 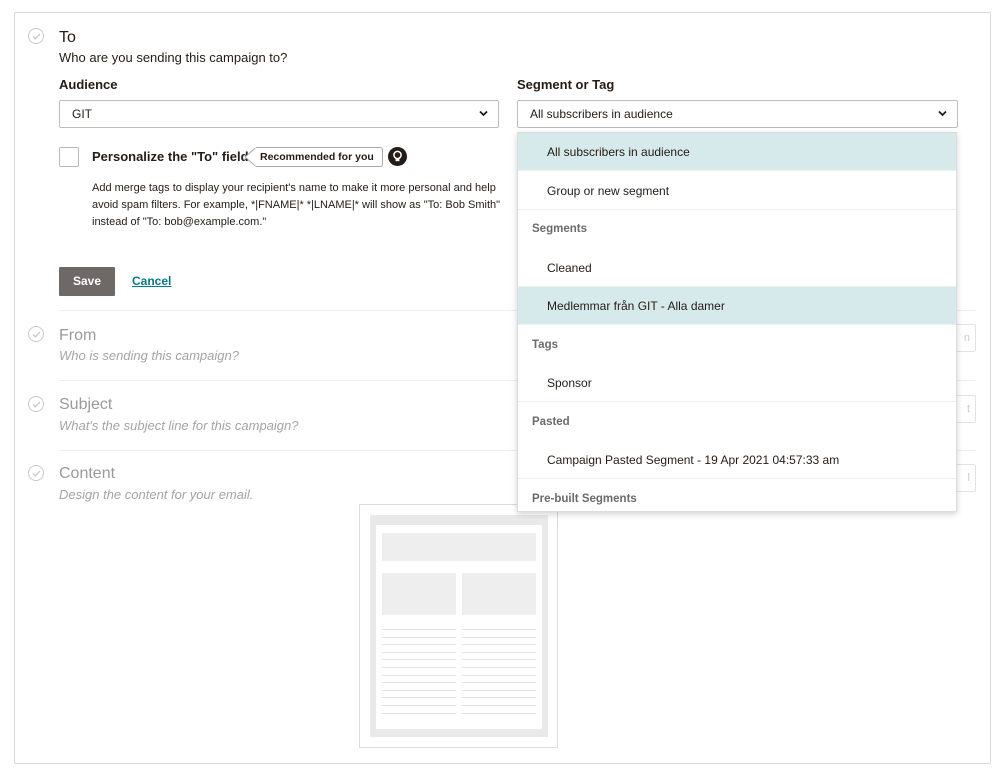 I want to click on segment-select-value: All subscribers in audience, so click(x=601, y=114).